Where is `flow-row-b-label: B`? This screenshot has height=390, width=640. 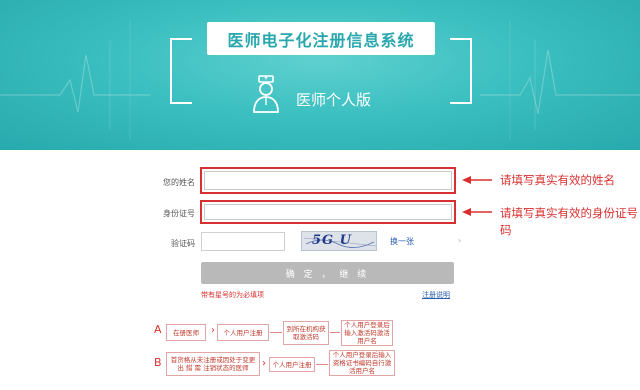 flow-row-b-label: B is located at coordinates (158, 362).